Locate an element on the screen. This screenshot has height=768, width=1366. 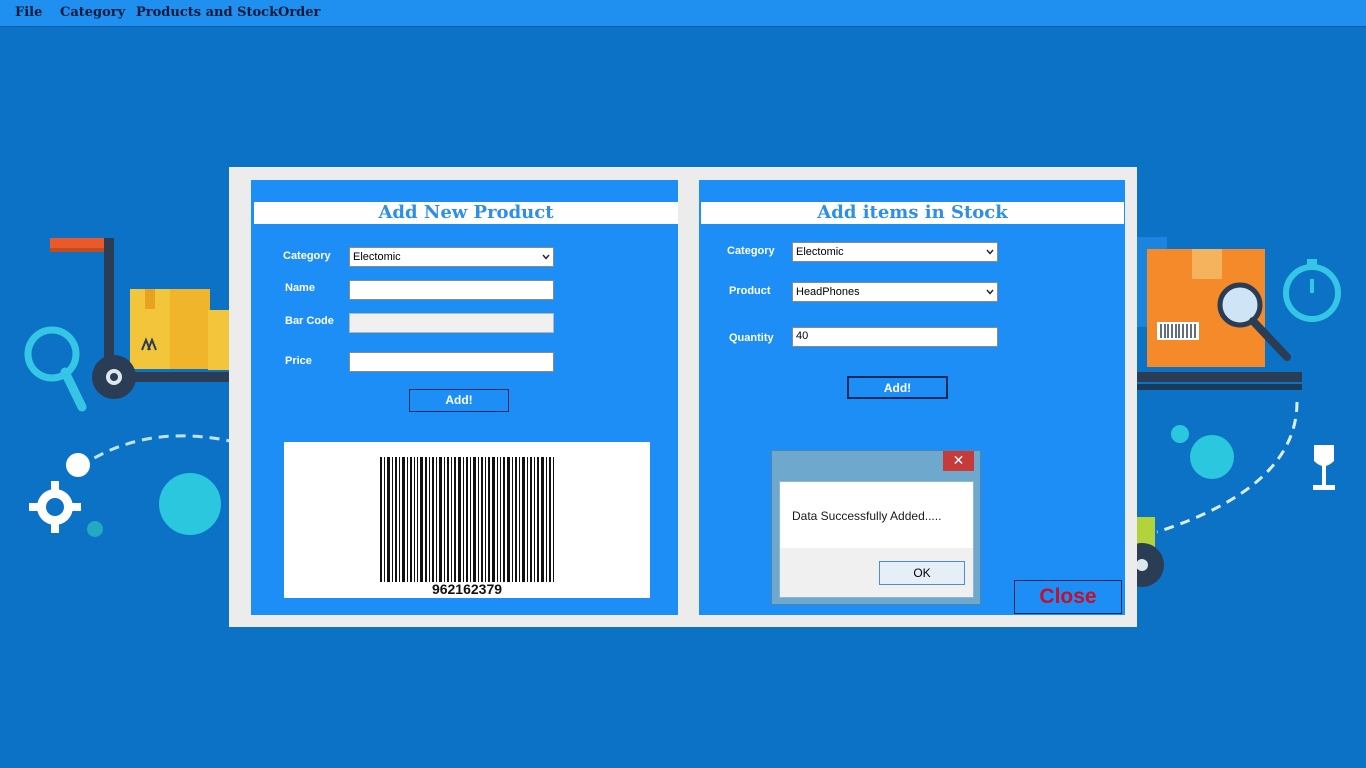
quantity-input: 40 is located at coordinates (895, 337).